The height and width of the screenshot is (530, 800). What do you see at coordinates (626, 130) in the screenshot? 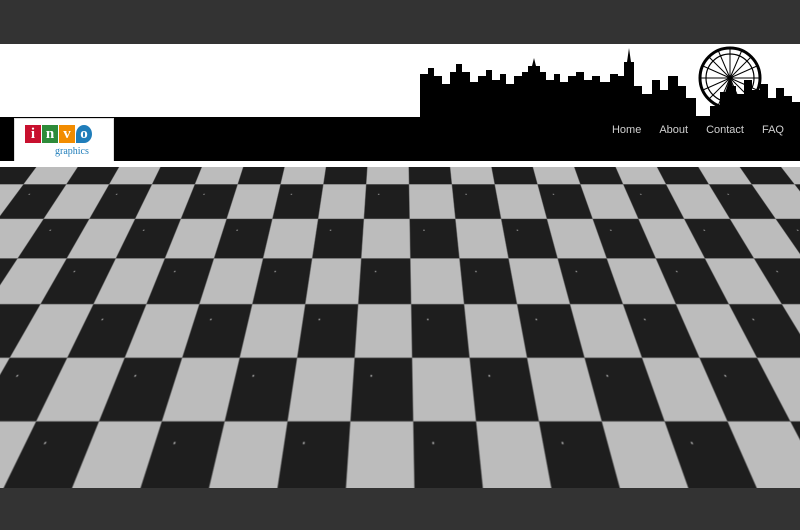
I see `nav-home: Home` at bounding box center [626, 130].